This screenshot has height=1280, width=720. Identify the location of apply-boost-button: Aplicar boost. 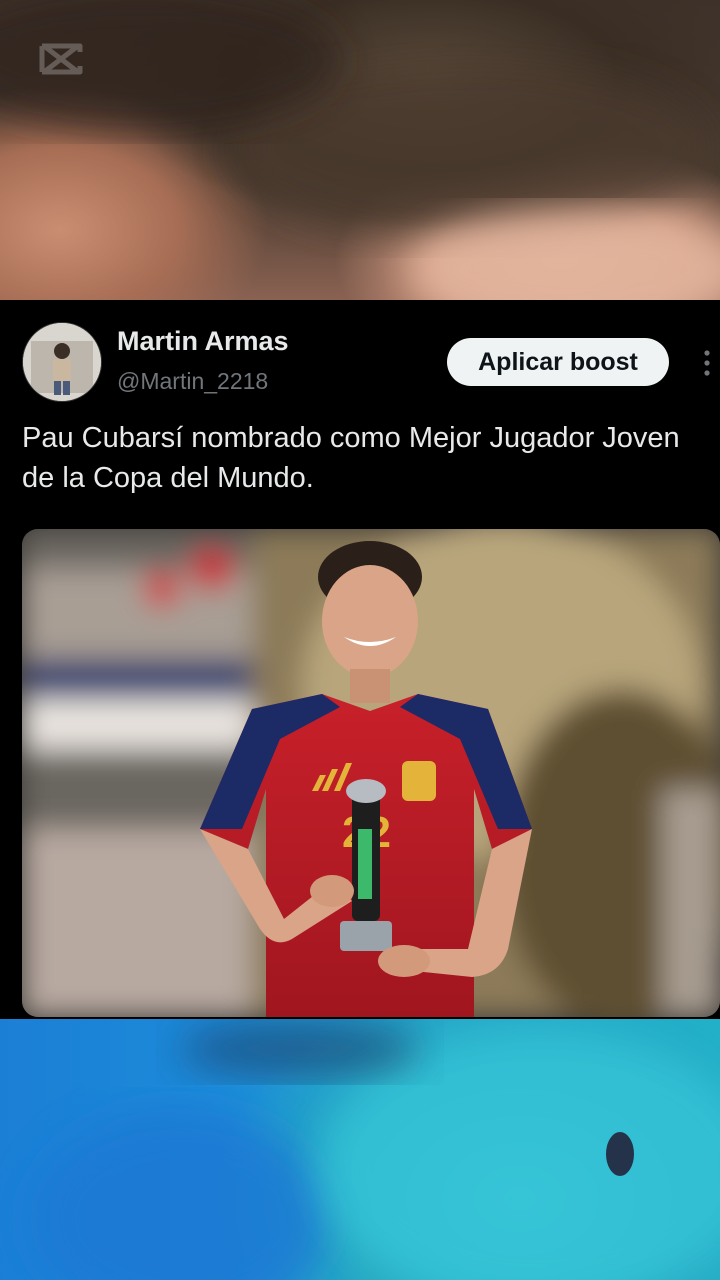
(558, 362).